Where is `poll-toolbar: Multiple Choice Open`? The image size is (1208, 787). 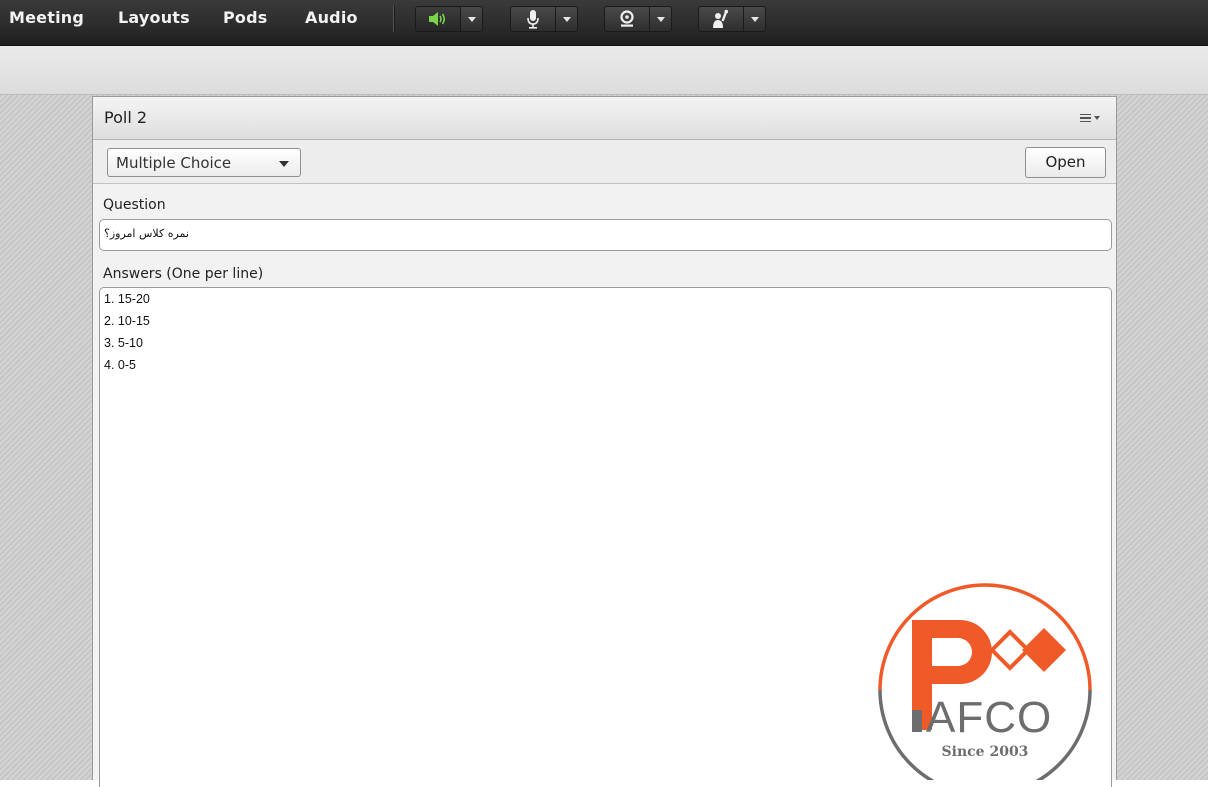 poll-toolbar: Multiple Choice Open is located at coordinates (604, 162).